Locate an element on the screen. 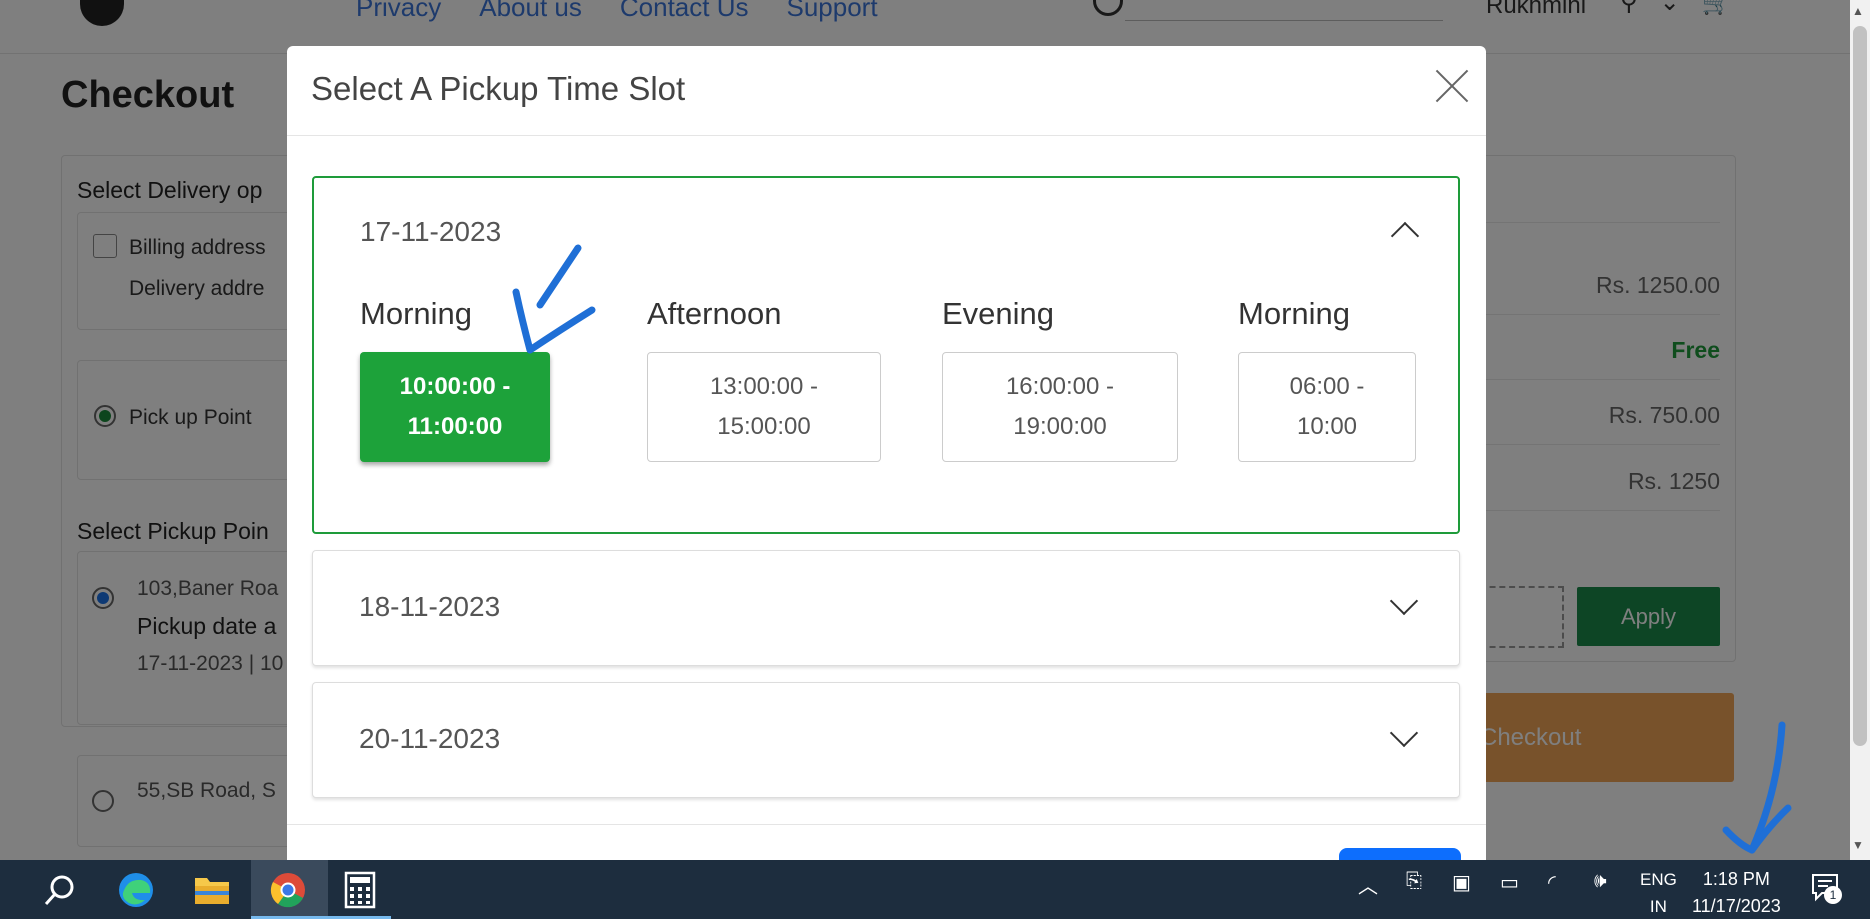  notification-count: 1 is located at coordinates (1833, 895).